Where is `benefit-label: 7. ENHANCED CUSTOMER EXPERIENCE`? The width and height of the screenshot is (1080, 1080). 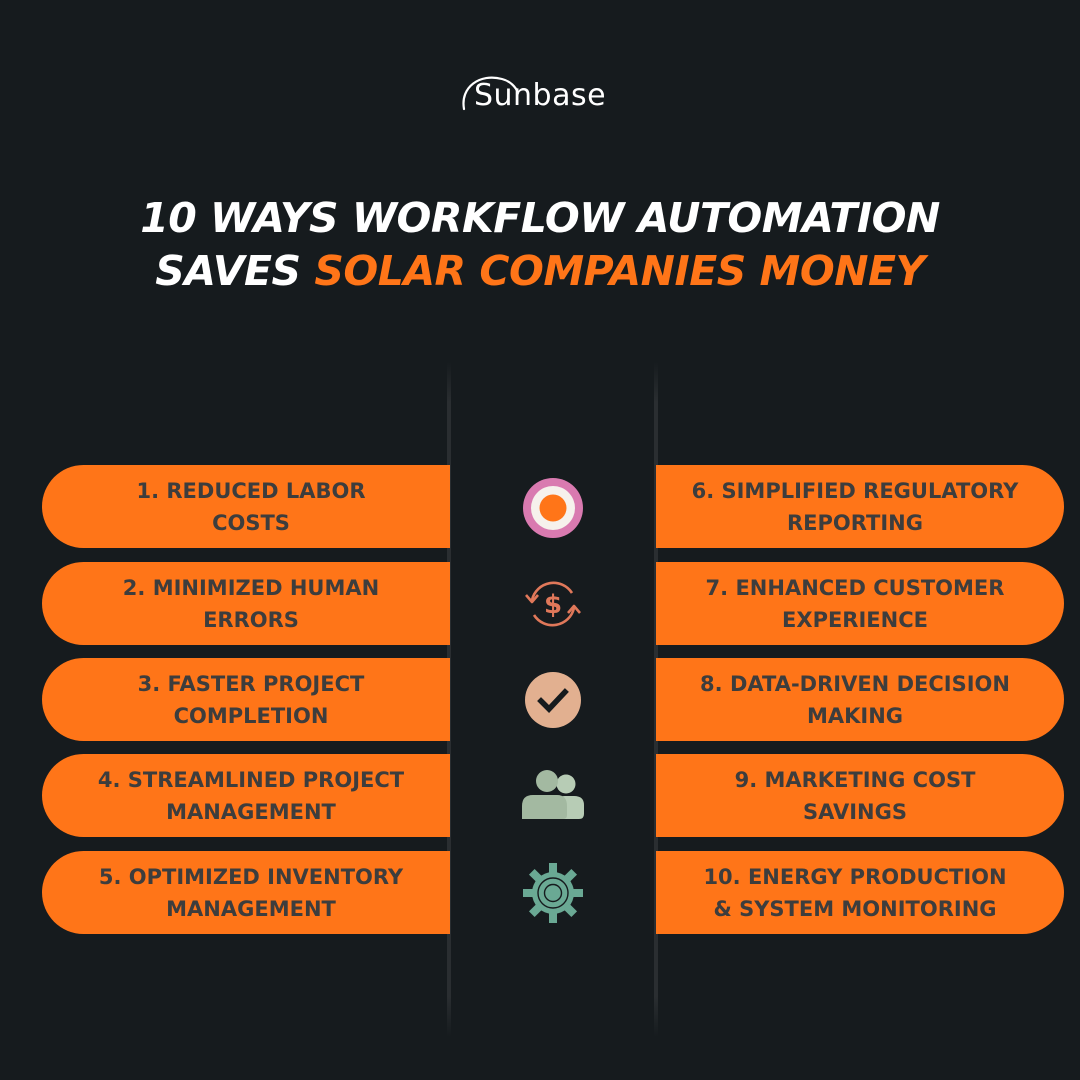 benefit-label: 7. ENHANCED CUSTOMER EXPERIENCE is located at coordinates (855, 603).